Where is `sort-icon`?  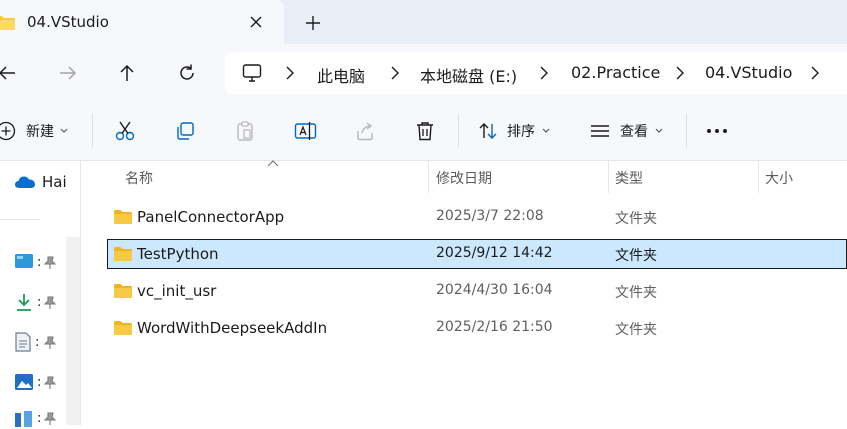
sort-icon is located at coordinates (488, 131).